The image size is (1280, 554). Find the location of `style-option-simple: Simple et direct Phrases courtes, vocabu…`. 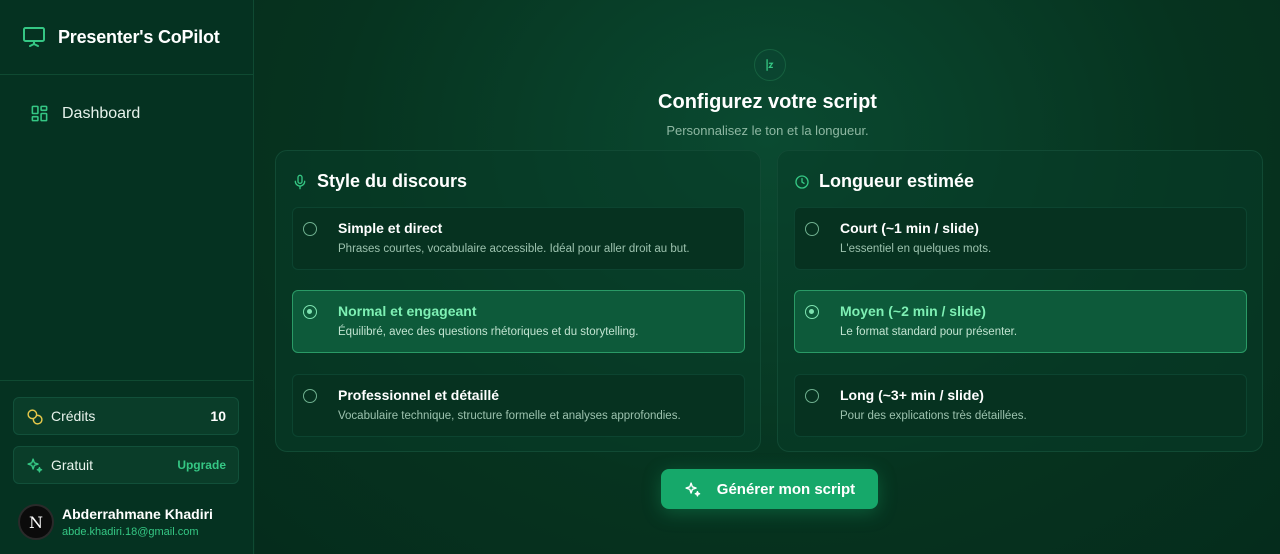

style-option-simple: Simple et direct Phrases courtes, vocabu… is located at coordinates (518, 238).